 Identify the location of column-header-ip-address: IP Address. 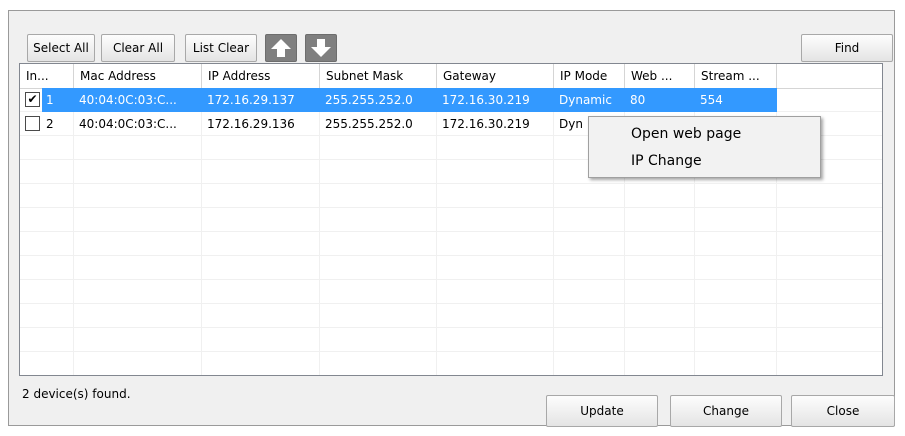
(261, 76).